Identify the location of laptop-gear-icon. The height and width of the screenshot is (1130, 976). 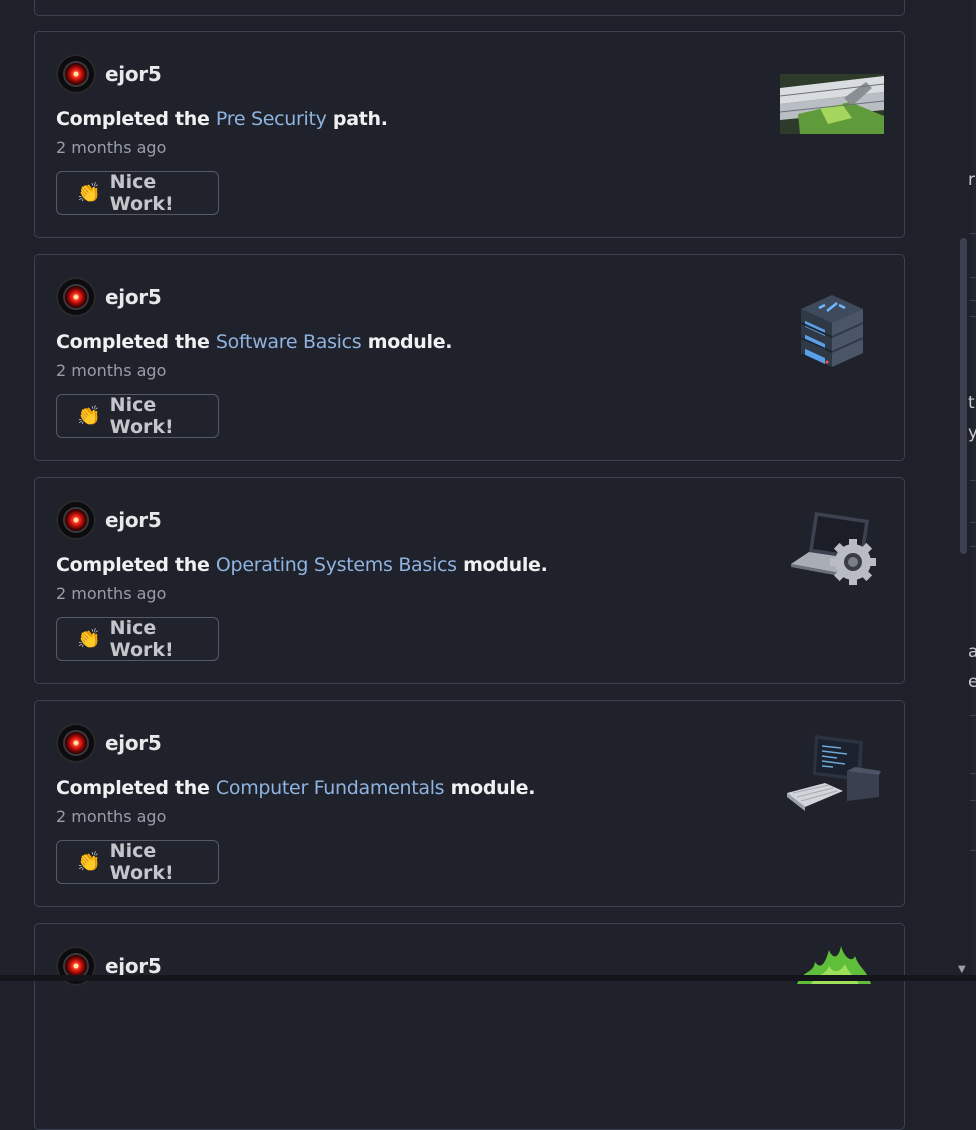
(833, 548).